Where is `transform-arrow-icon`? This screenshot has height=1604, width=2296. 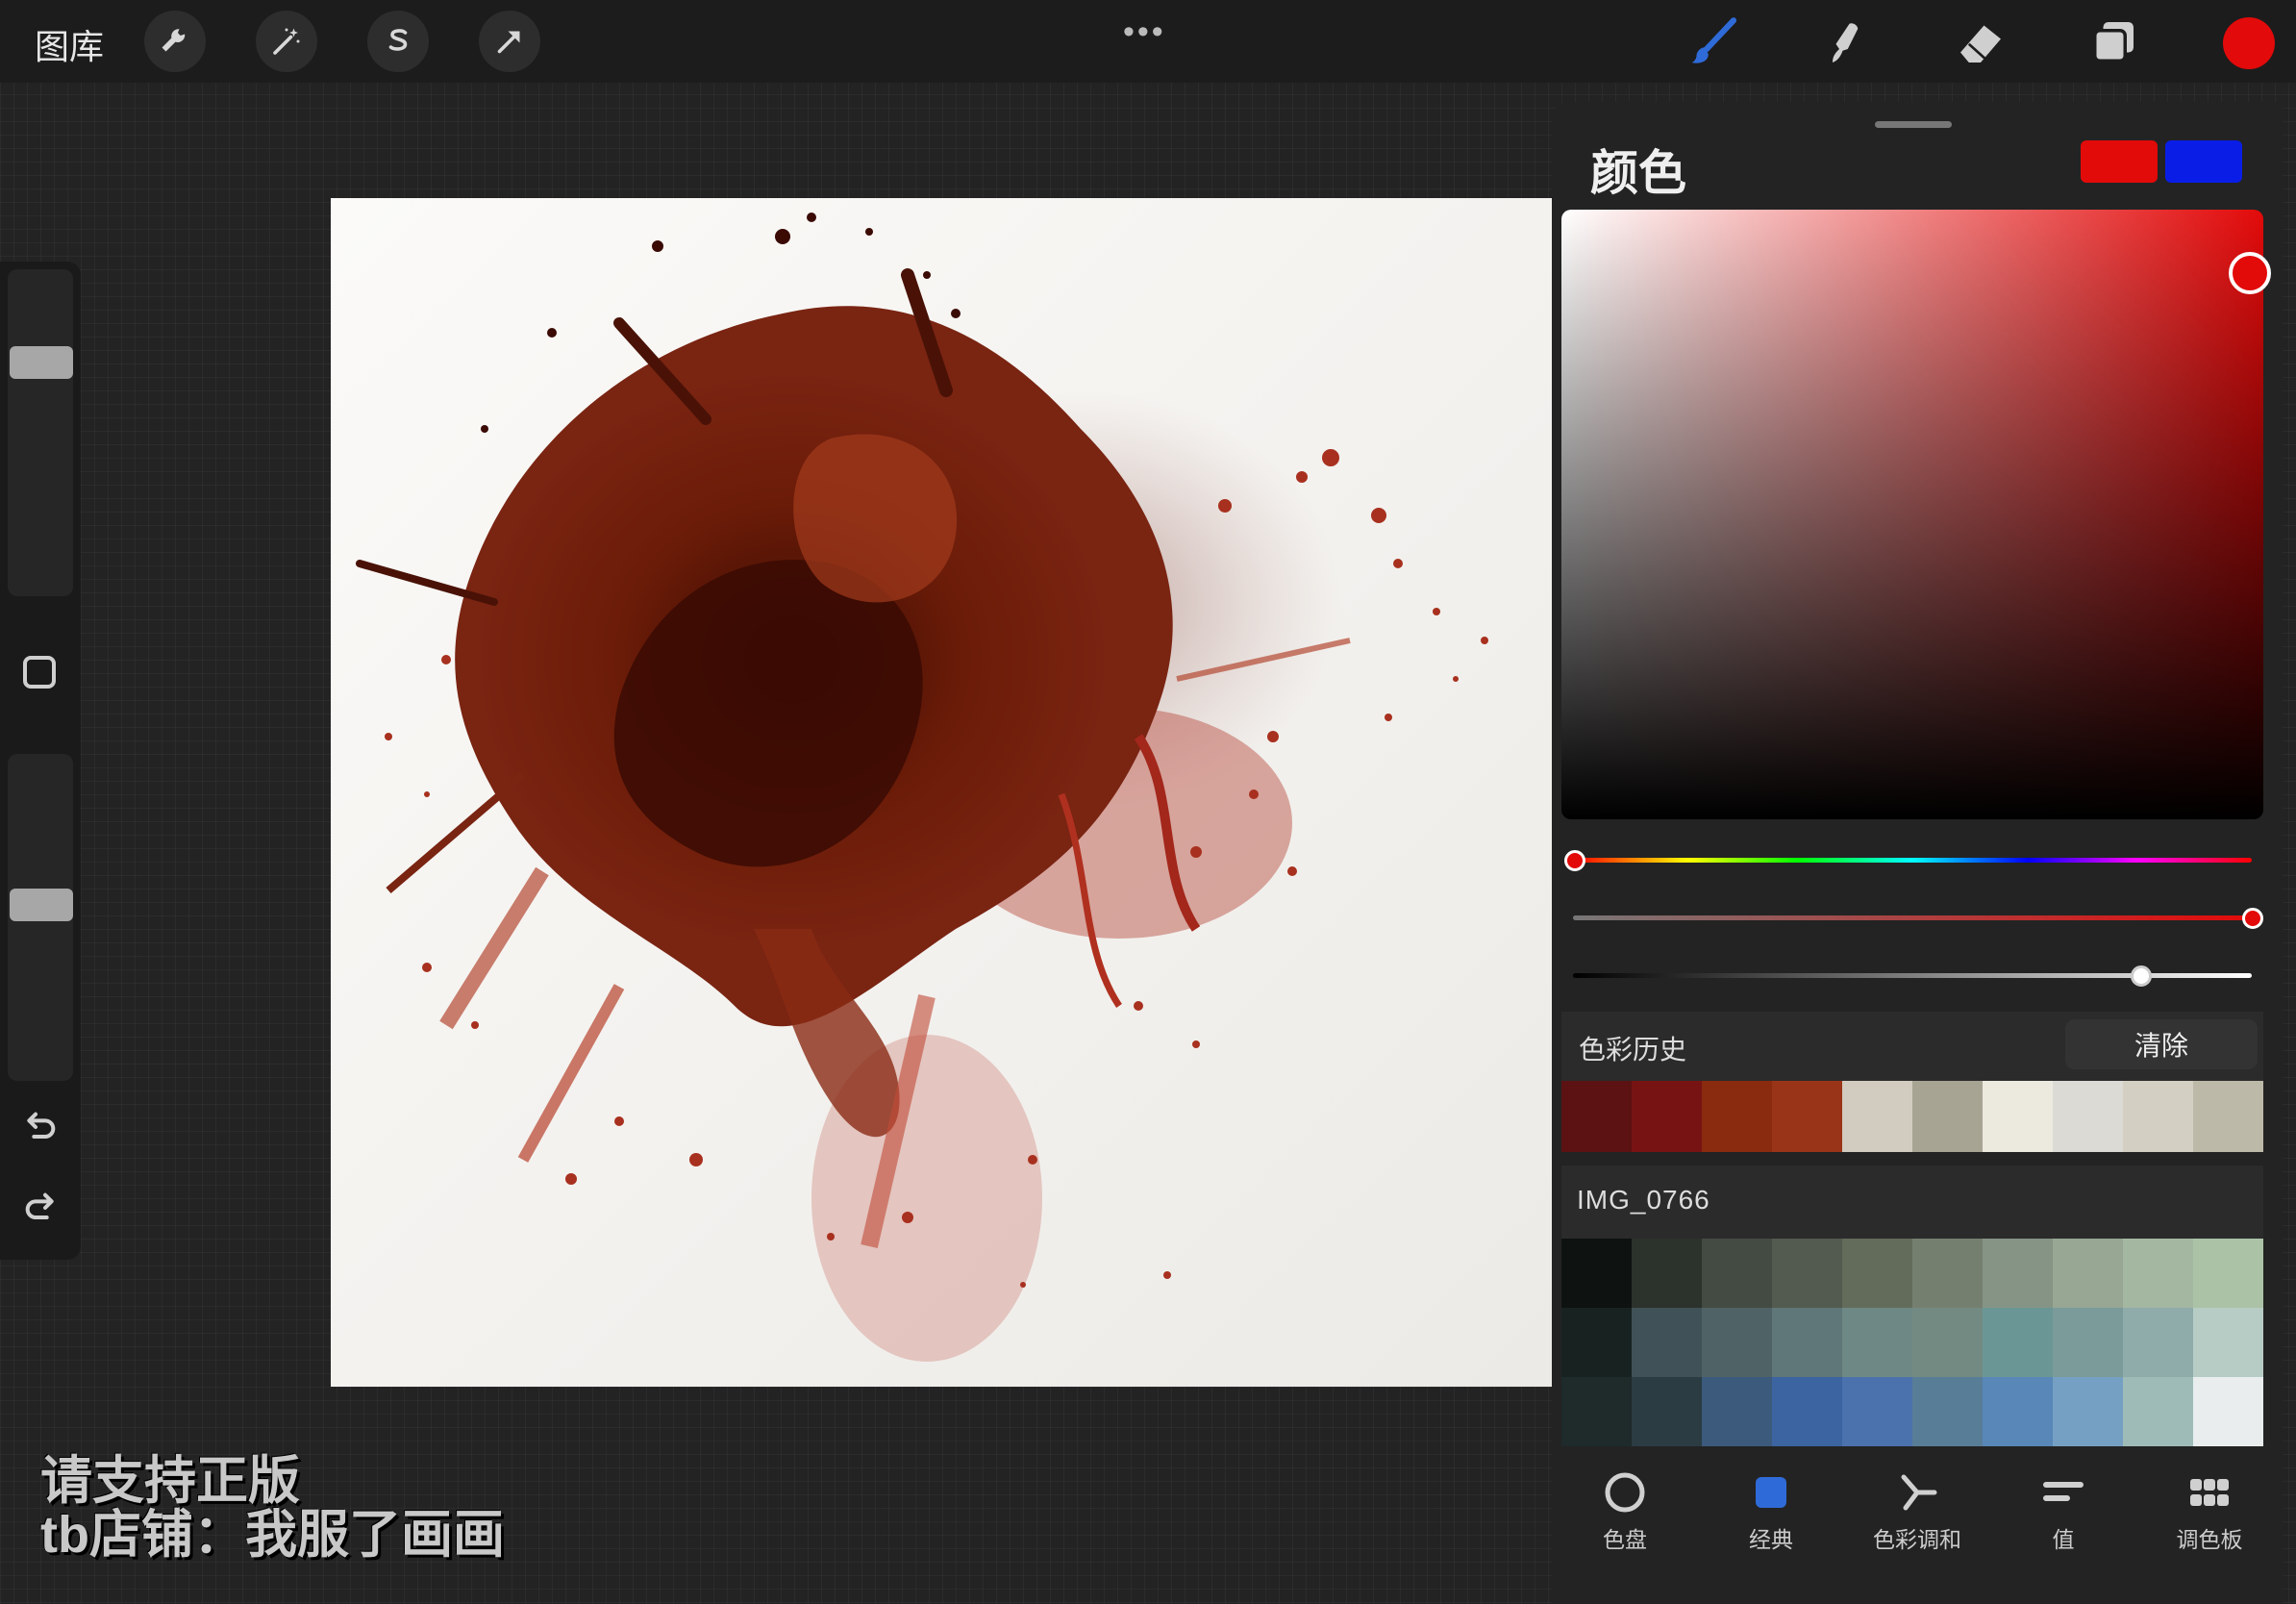 transform-arrow-icon is located at coordinates (508, 42).